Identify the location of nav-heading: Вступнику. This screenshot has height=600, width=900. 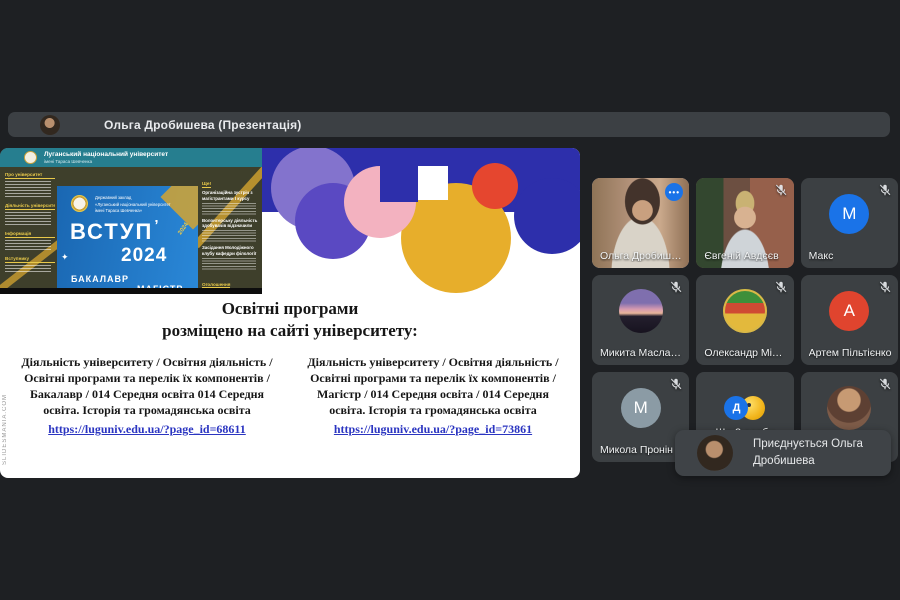
(30, 259).